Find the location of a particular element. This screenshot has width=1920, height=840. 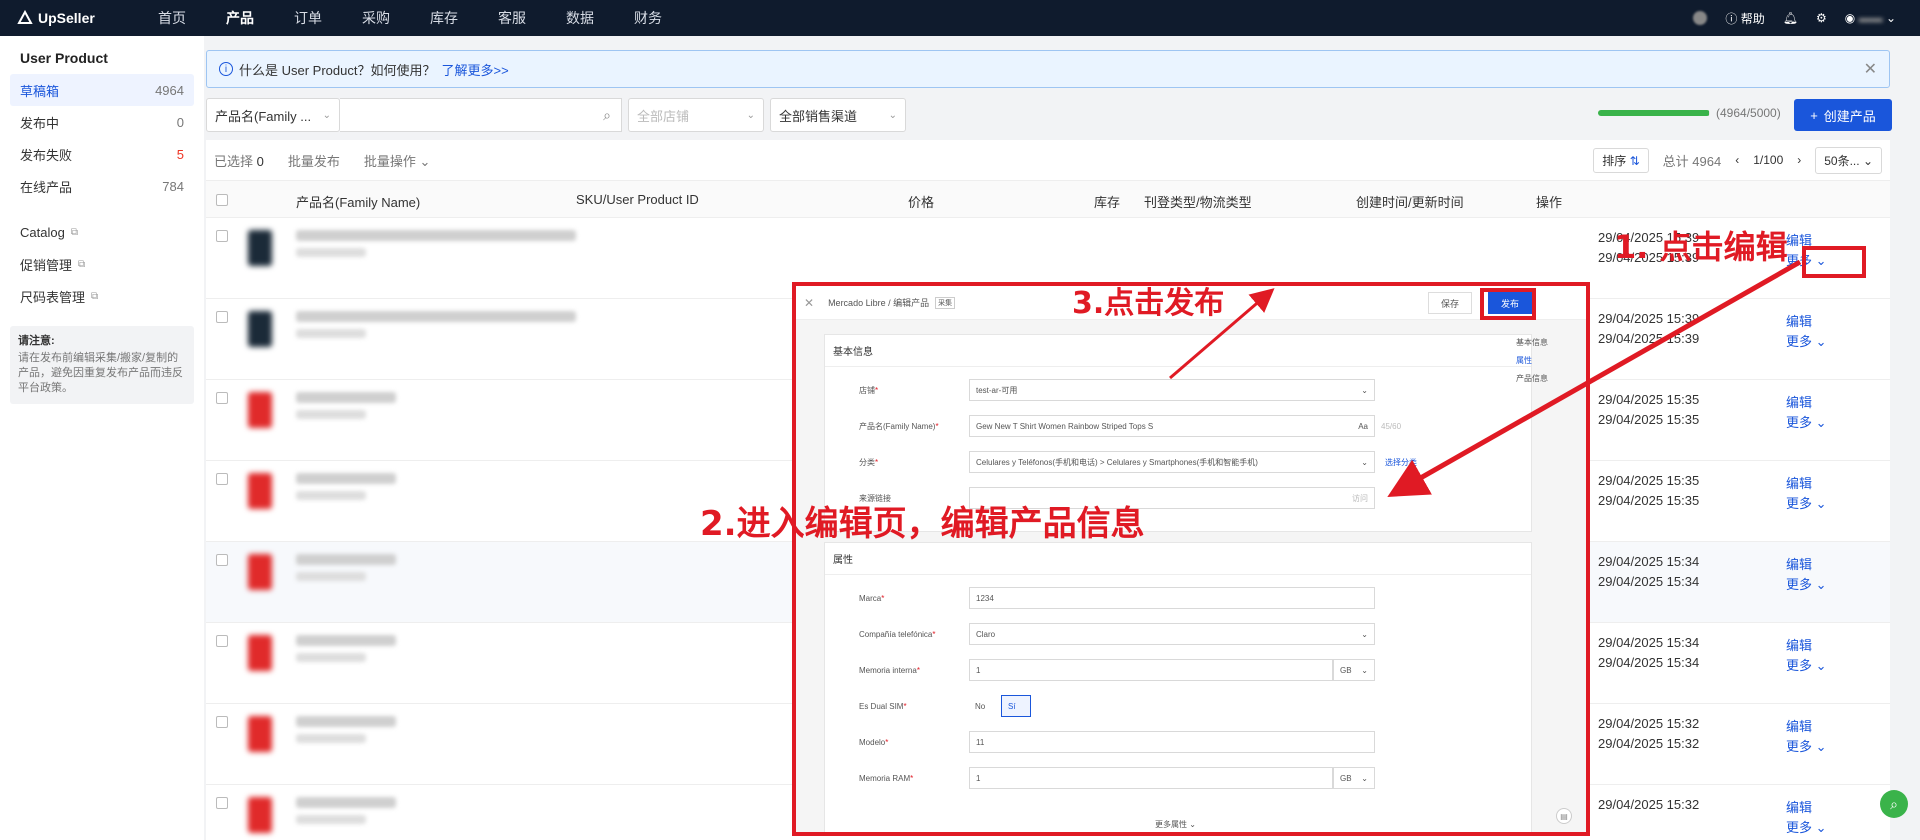

search-input: ⌕ is located at coordinates (481, 115).